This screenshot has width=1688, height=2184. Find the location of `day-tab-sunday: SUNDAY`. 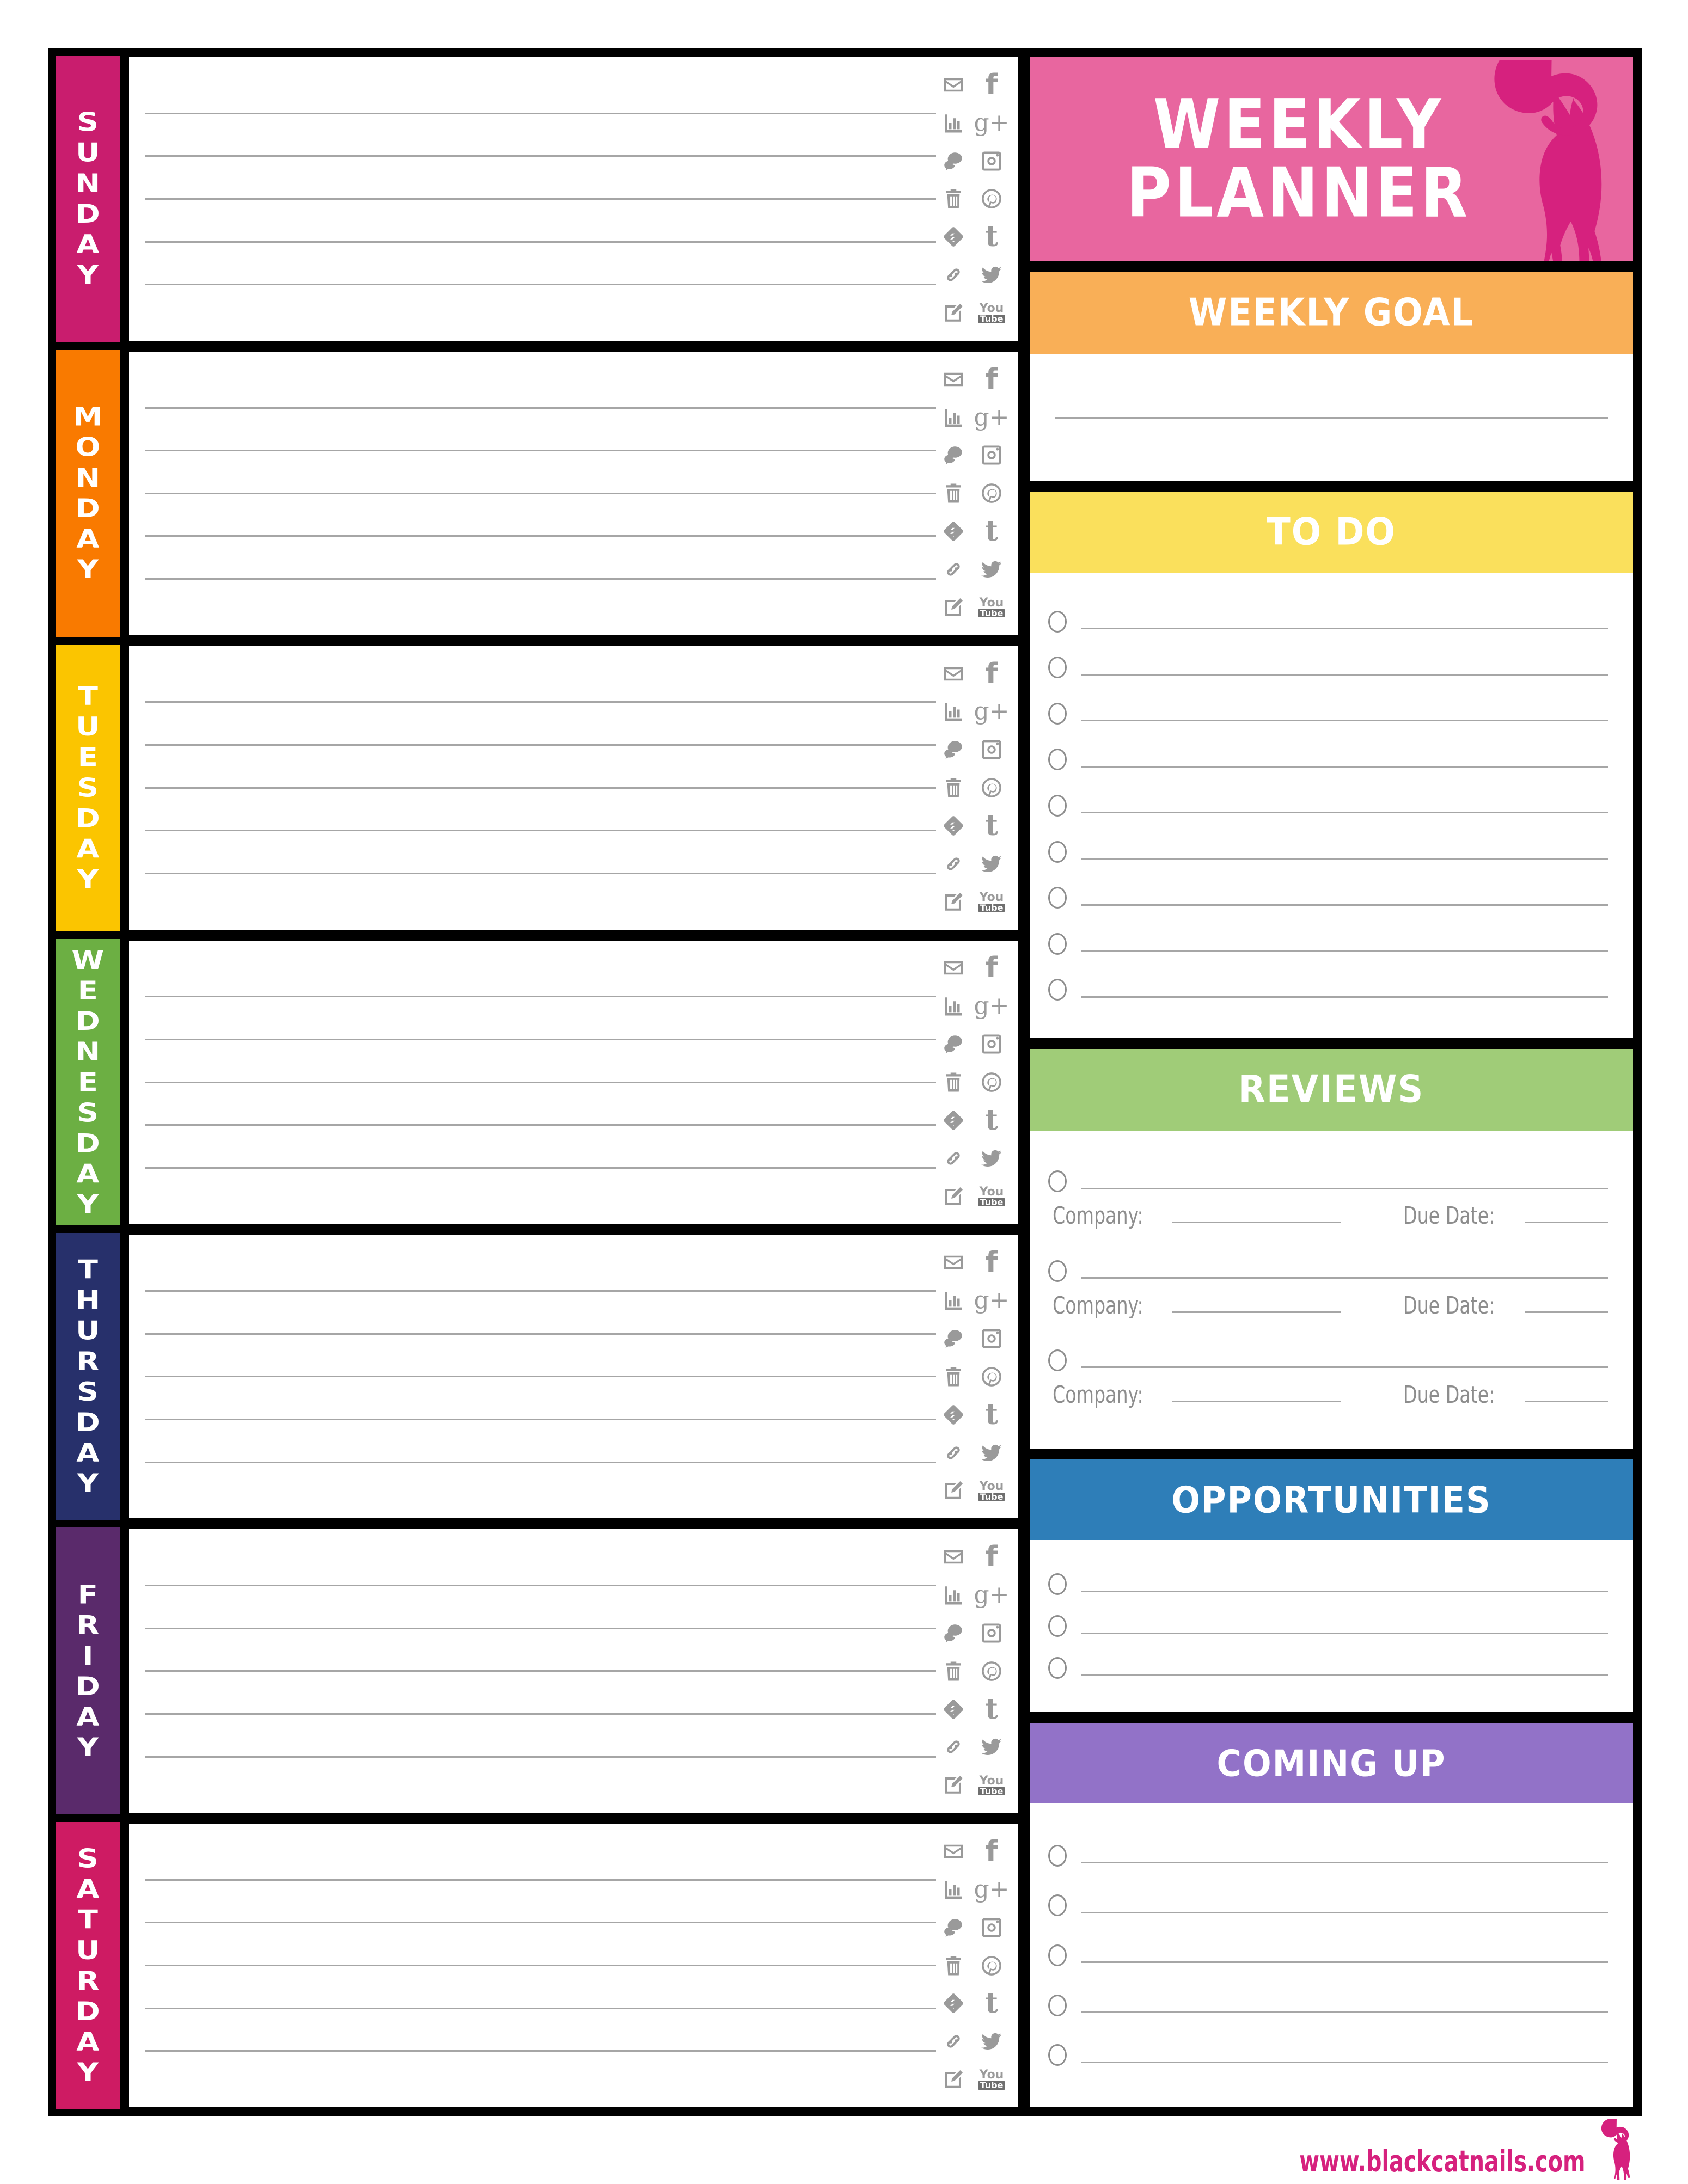

day-tab-sunday: SUNDAY is located at coordinates (88, 199).